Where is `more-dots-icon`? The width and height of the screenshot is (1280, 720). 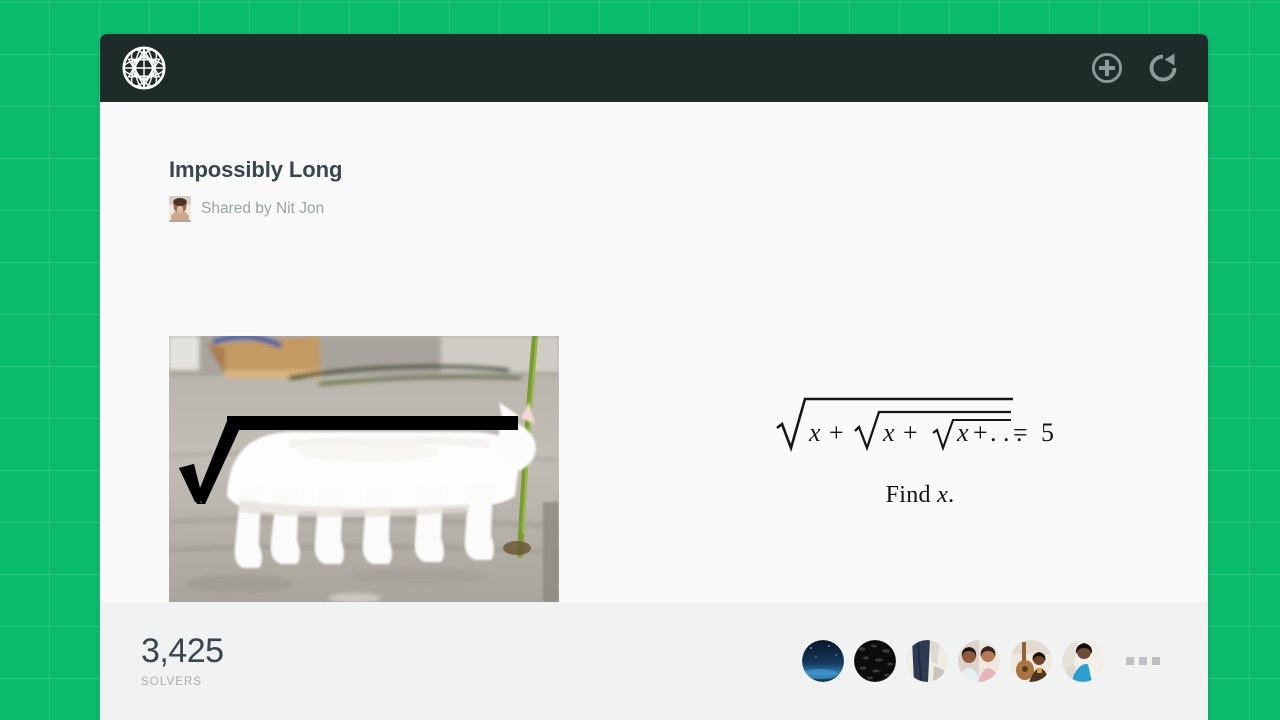
more-dots-icon is located at coordinates (1143, 661).